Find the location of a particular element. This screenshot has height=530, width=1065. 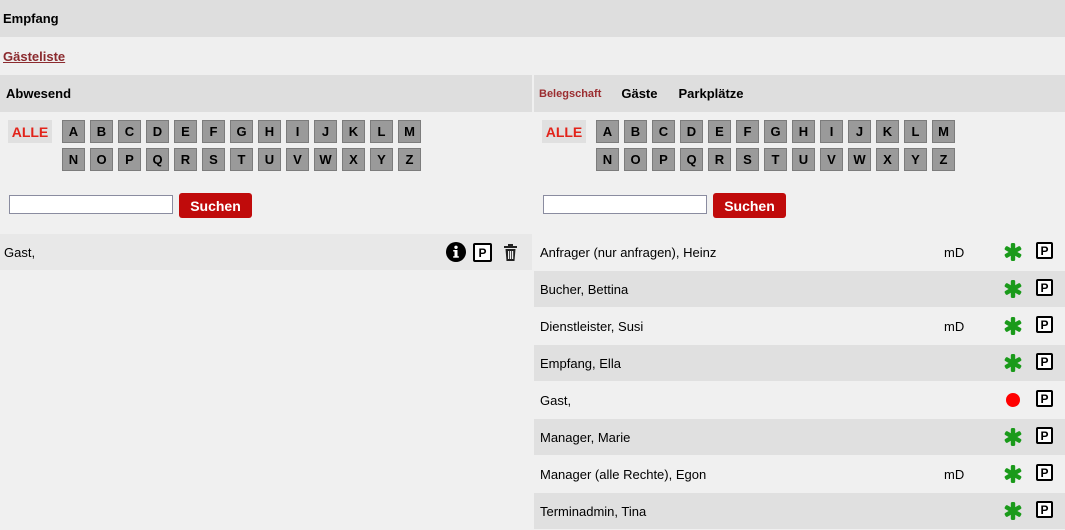

search-bar-right: Suchen is located at coordinates (799, 209).